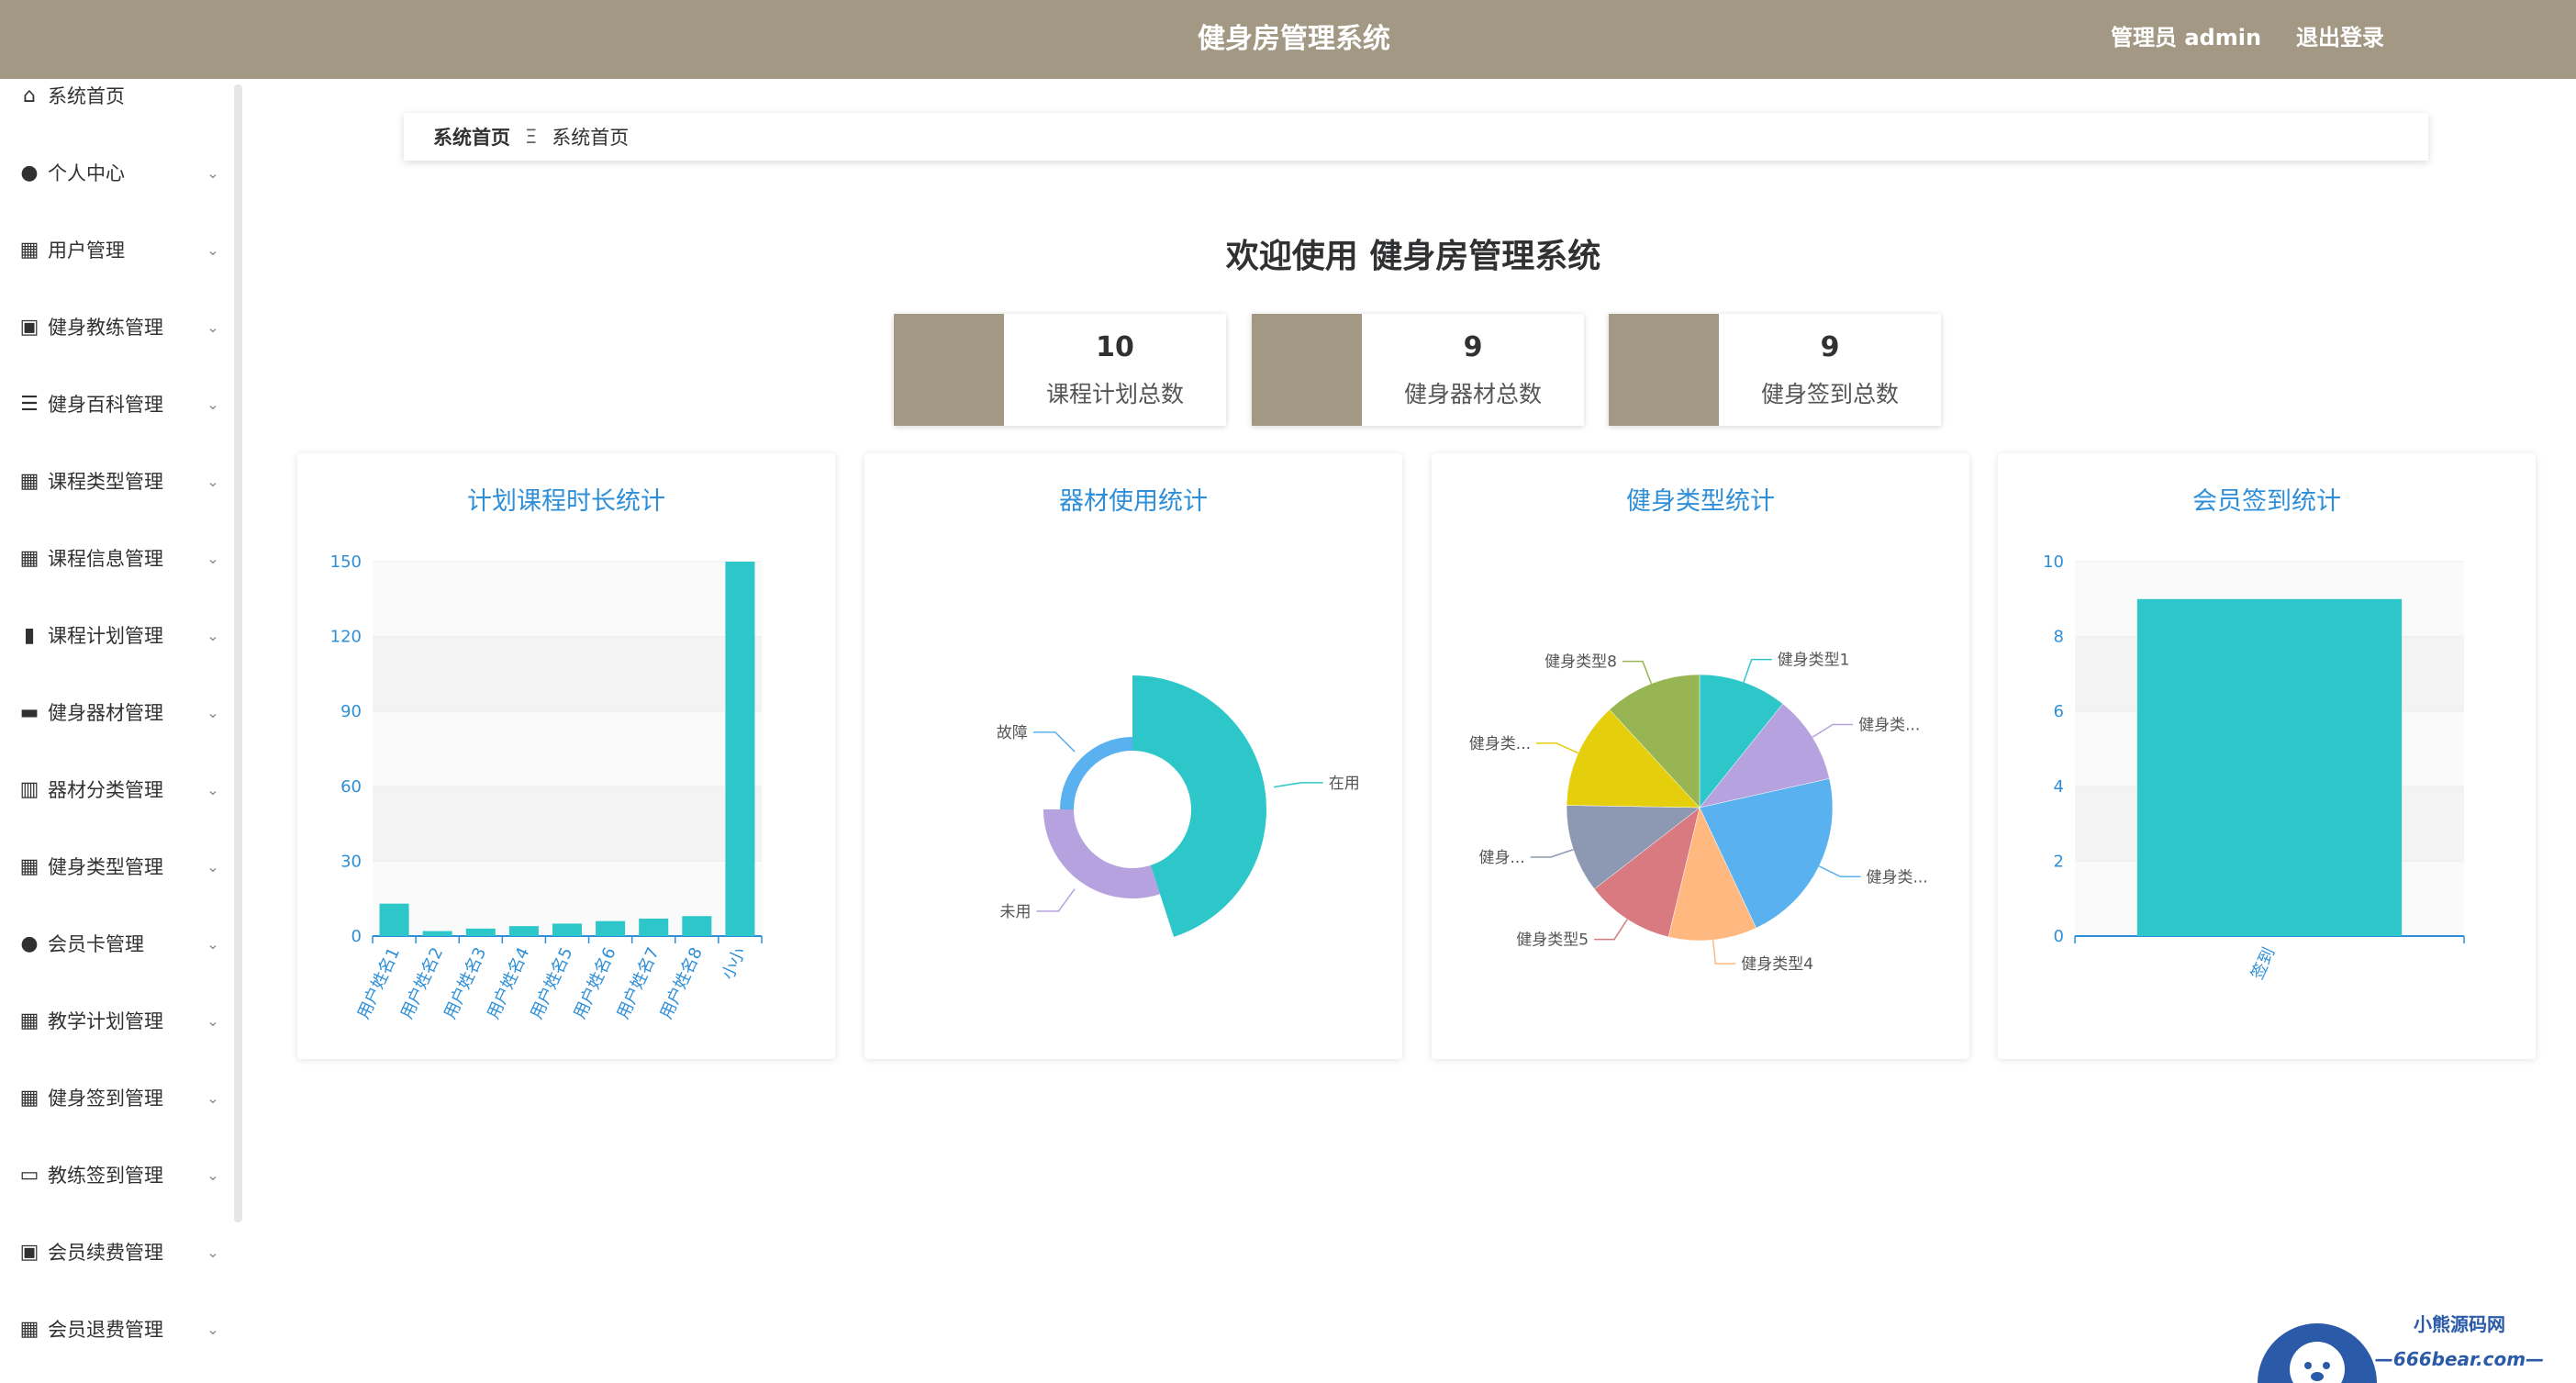 This screenshot has width=2576, height=1383. I want to click on sidebar-item-3: ▣ 健身教练管理 ⌄, so click(114, 326).